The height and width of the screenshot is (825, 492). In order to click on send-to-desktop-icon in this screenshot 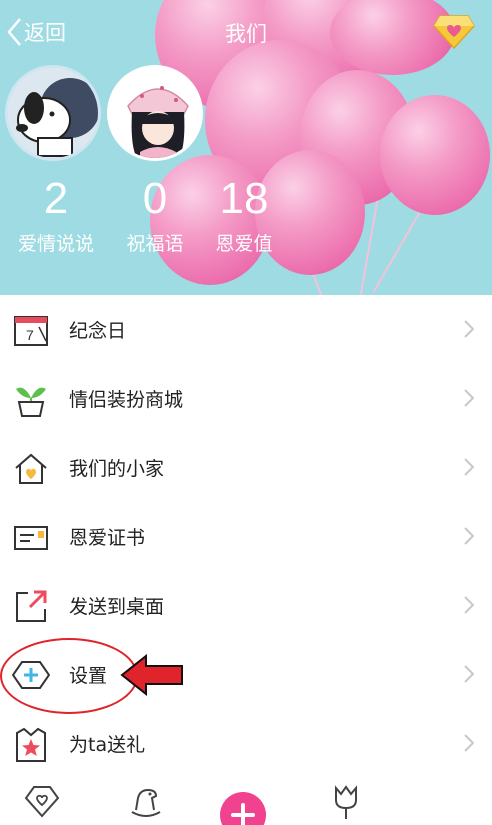, I will do `click(31, 606)`.